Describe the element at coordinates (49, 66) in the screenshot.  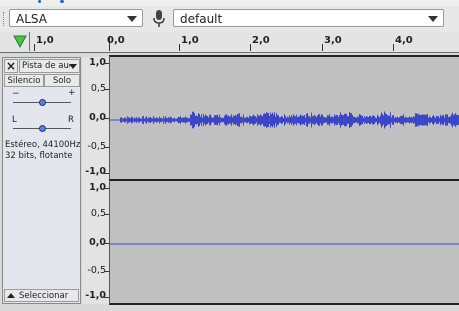
I see `track-menu-button: Pista de audio` at that location.